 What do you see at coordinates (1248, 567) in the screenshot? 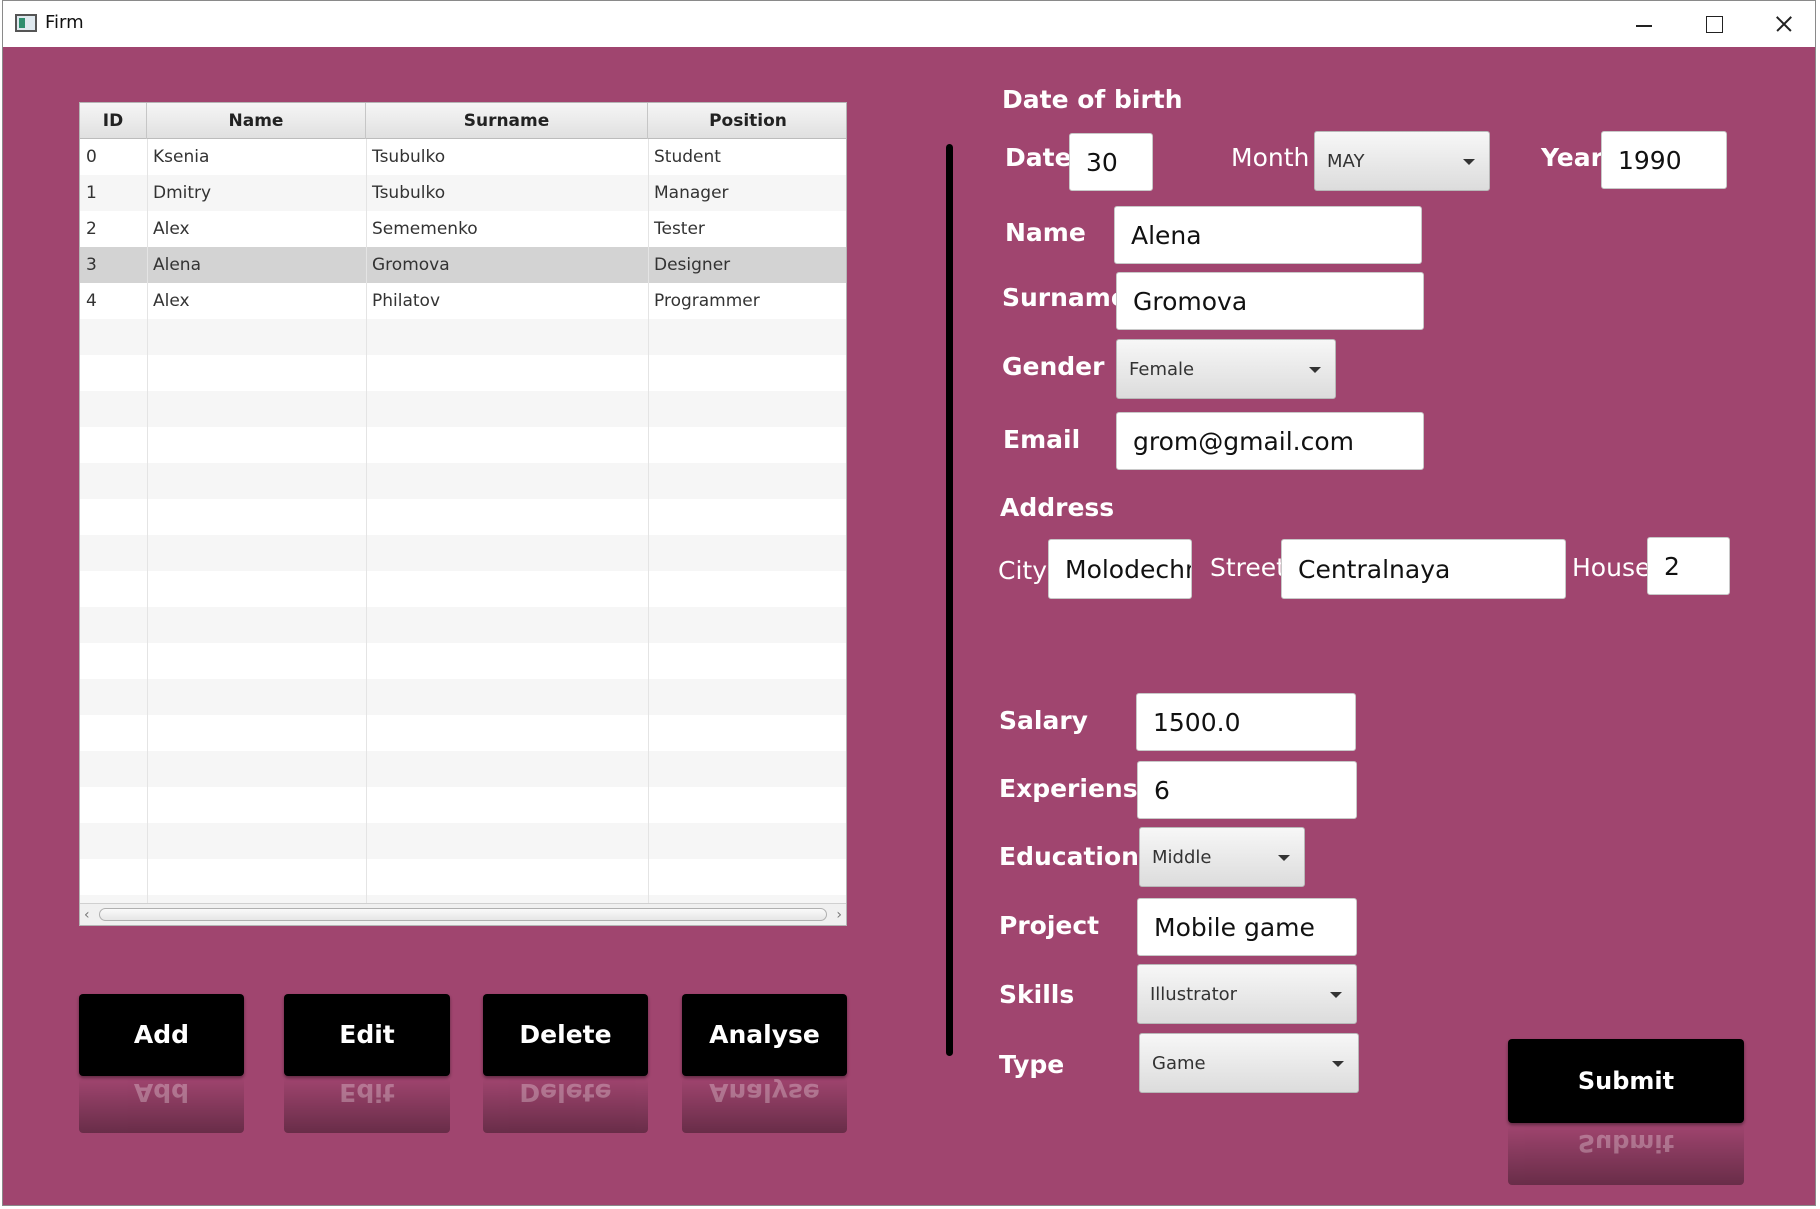
I see `street-label: Street` at bounding box center [1248, 567].